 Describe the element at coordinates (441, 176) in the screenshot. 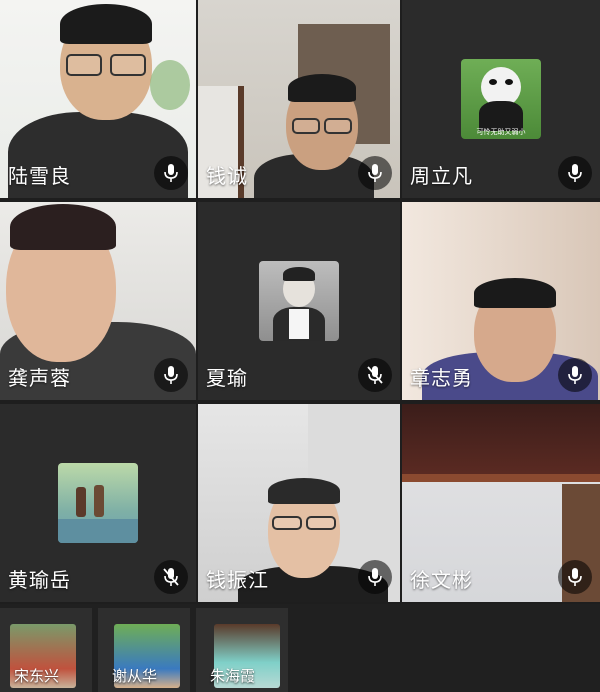

I see `participant-name: 周立凡` at that location.